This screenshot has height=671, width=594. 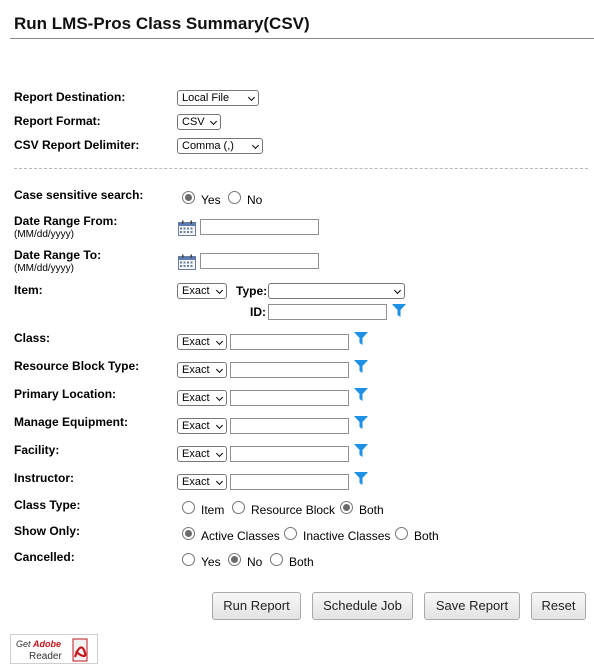 What do you see at coordinates (202, 426) in the screenshot?
I see `manage-equipment-match-select: Exact` at bounding box center [202, 426].